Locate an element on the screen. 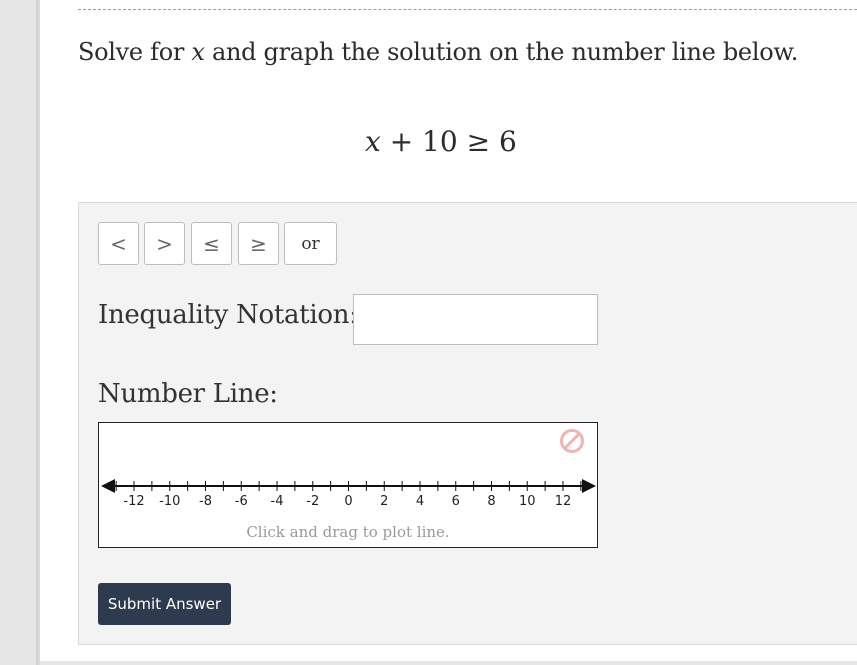  or-button: or is located at coordinates (310, 243).